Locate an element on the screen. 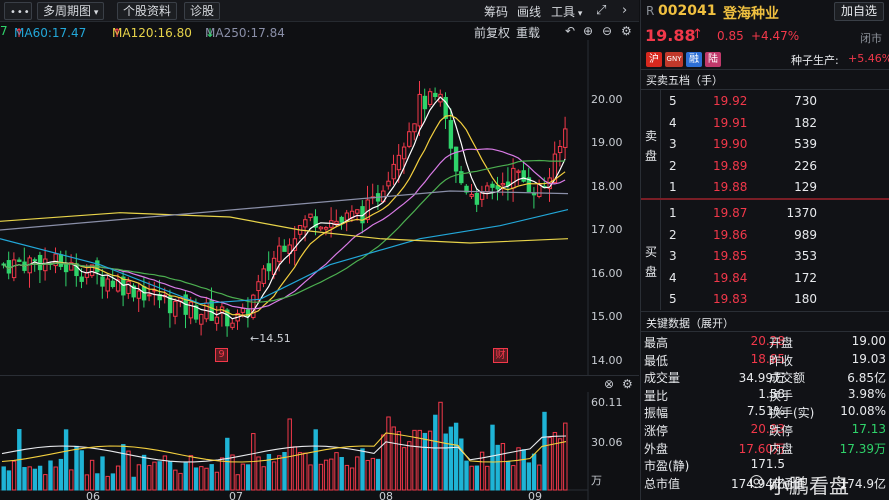 The image size is (889, 500). arrow-up-icon: ↑ is located at coordinates (697, 34).